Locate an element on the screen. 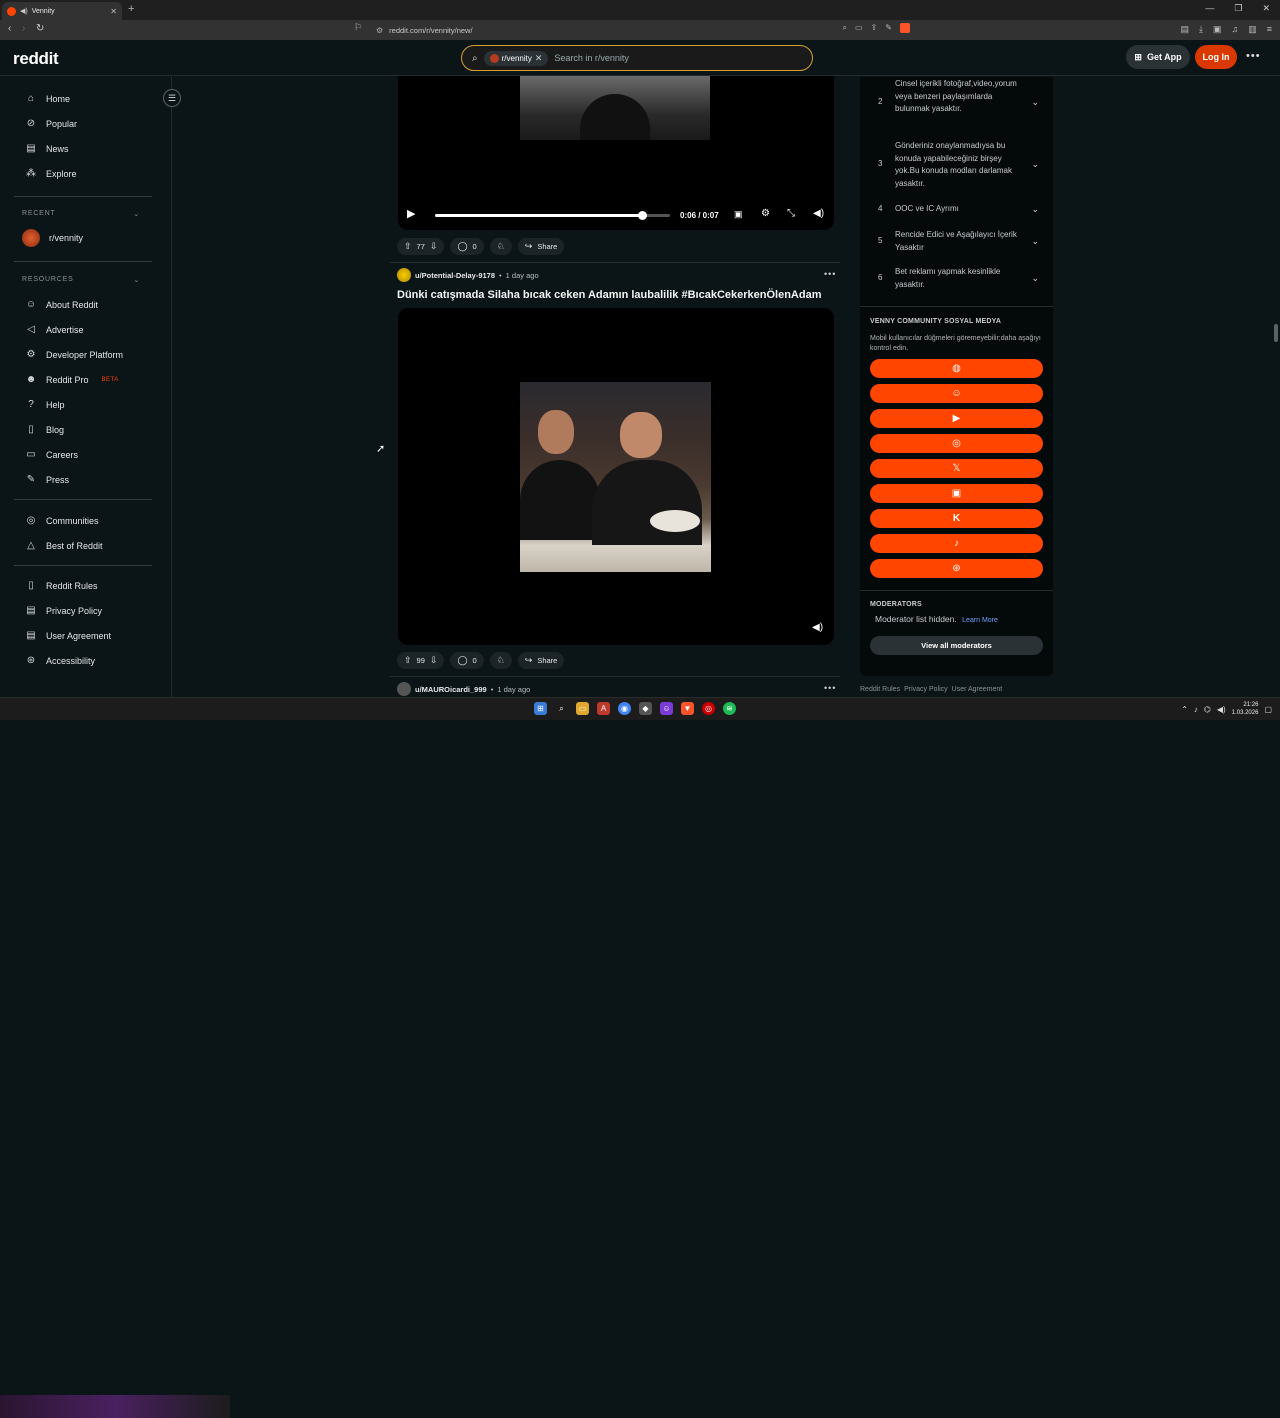 This screenshot has height=1418, width=1280. bookmark-icon: ⚐ is located at coordinates (358, 27).